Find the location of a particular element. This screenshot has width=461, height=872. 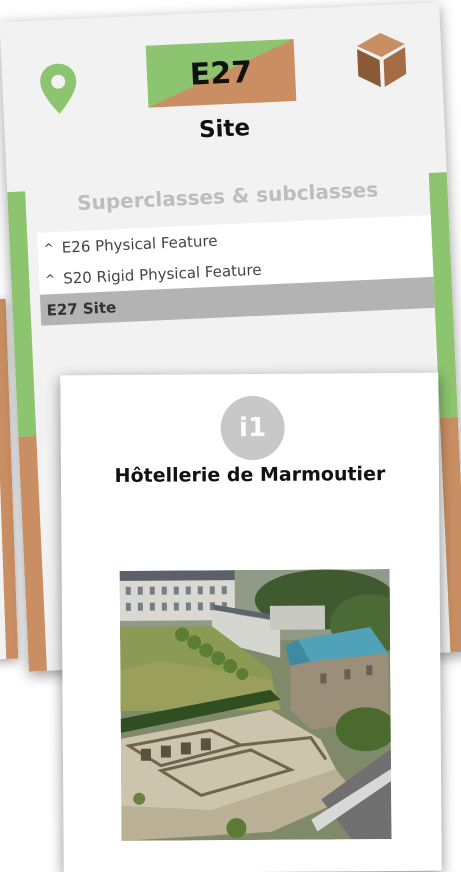

class-code-badge: E27 is located at coordinates (221, 73).